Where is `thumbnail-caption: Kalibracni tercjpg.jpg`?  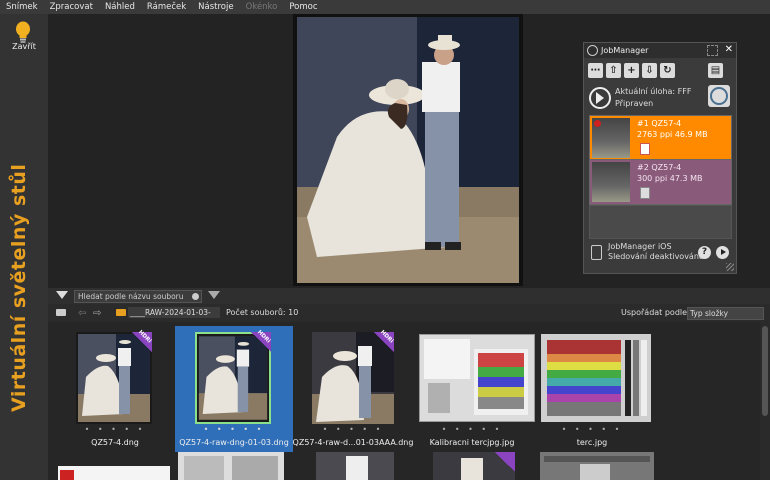 thumbnail-caption: Kalibracni tercjpg.jpg is located at coordinates (472, 442).